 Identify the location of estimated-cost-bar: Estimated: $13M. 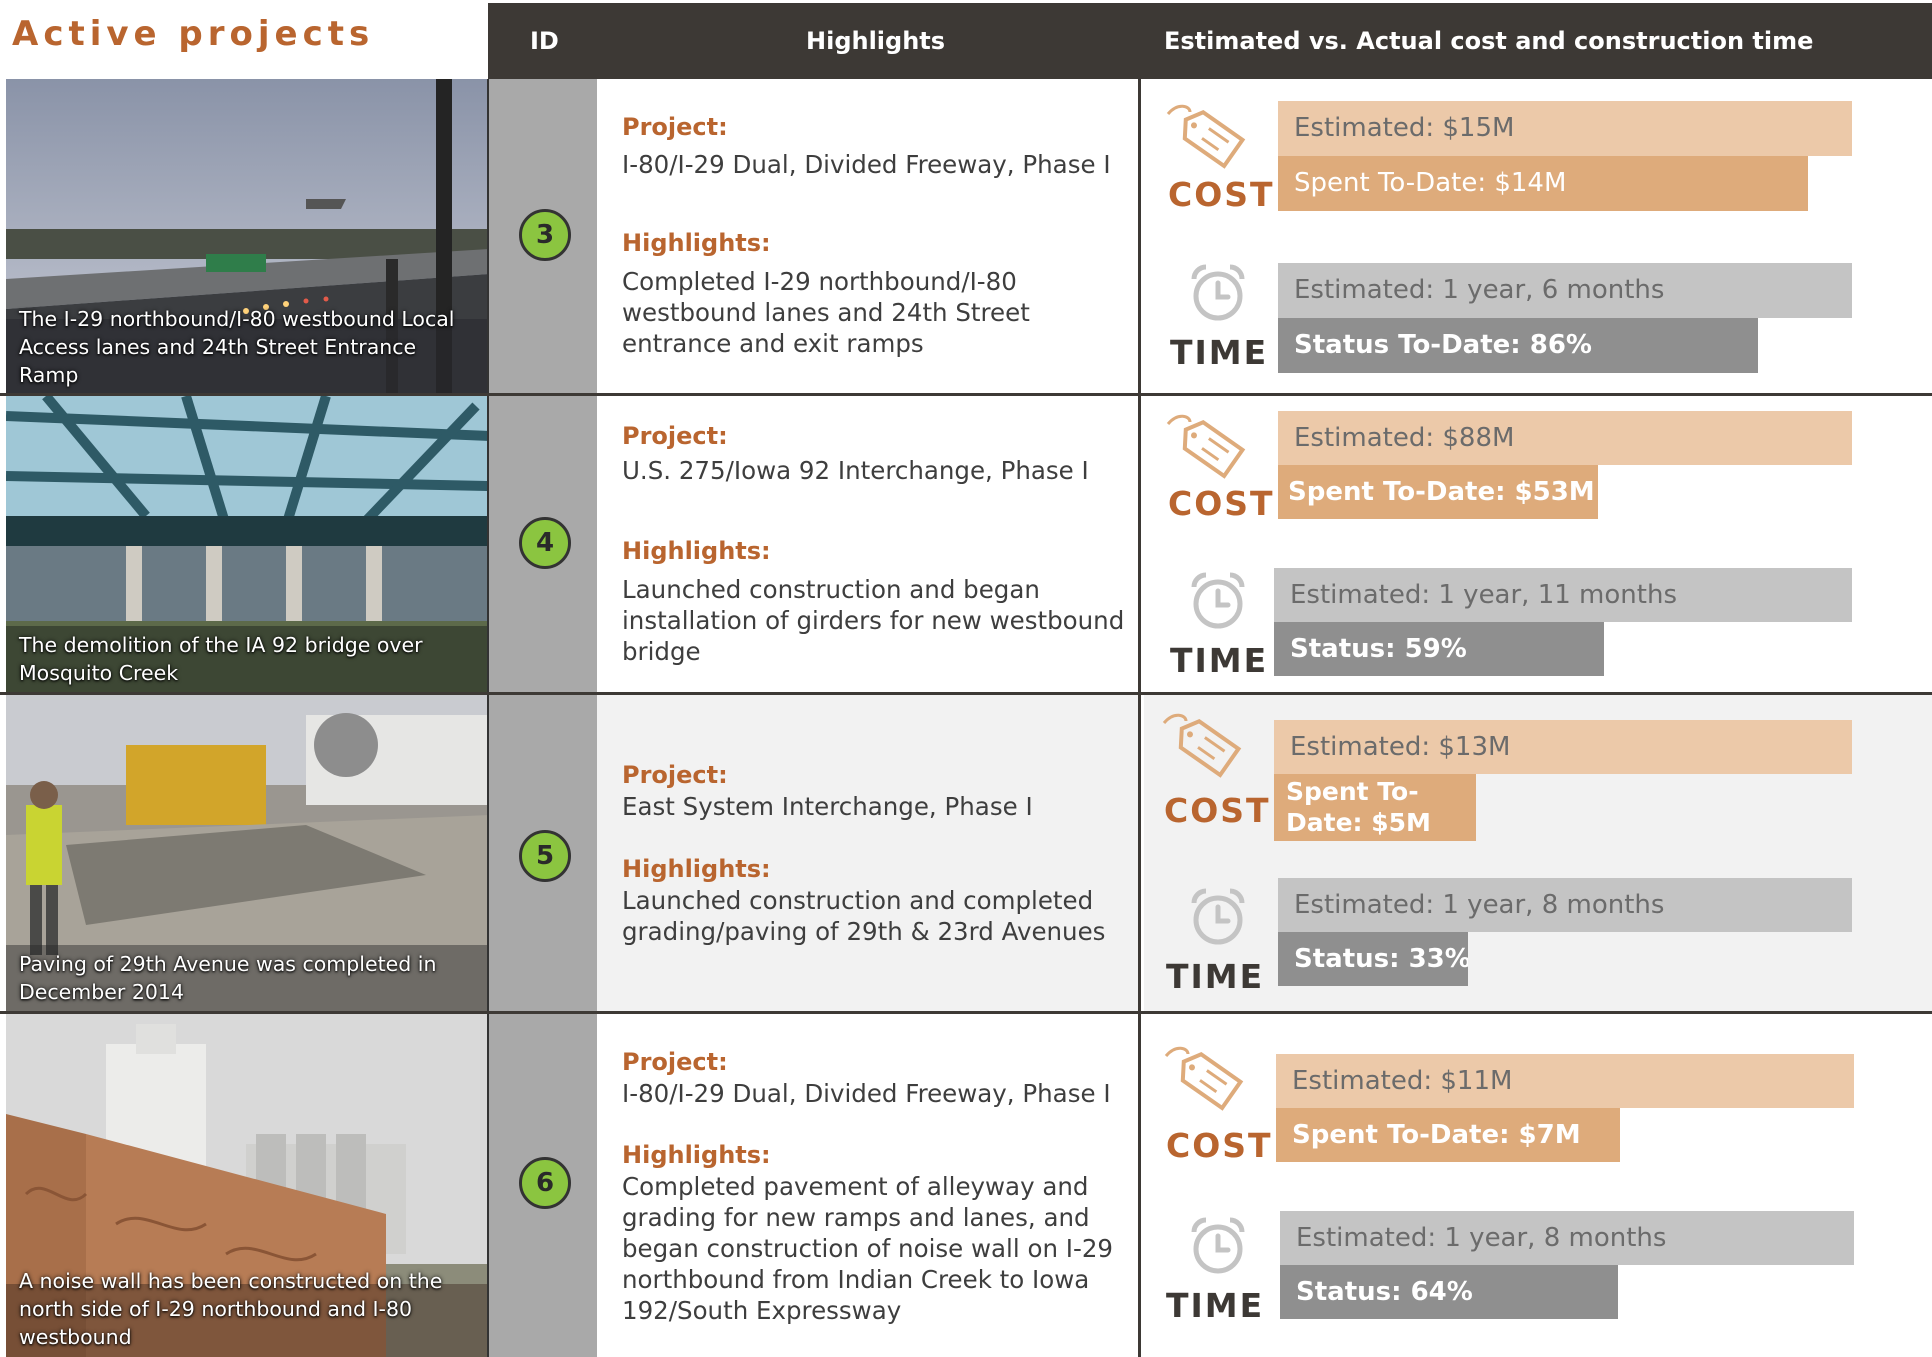
(1563, 747).